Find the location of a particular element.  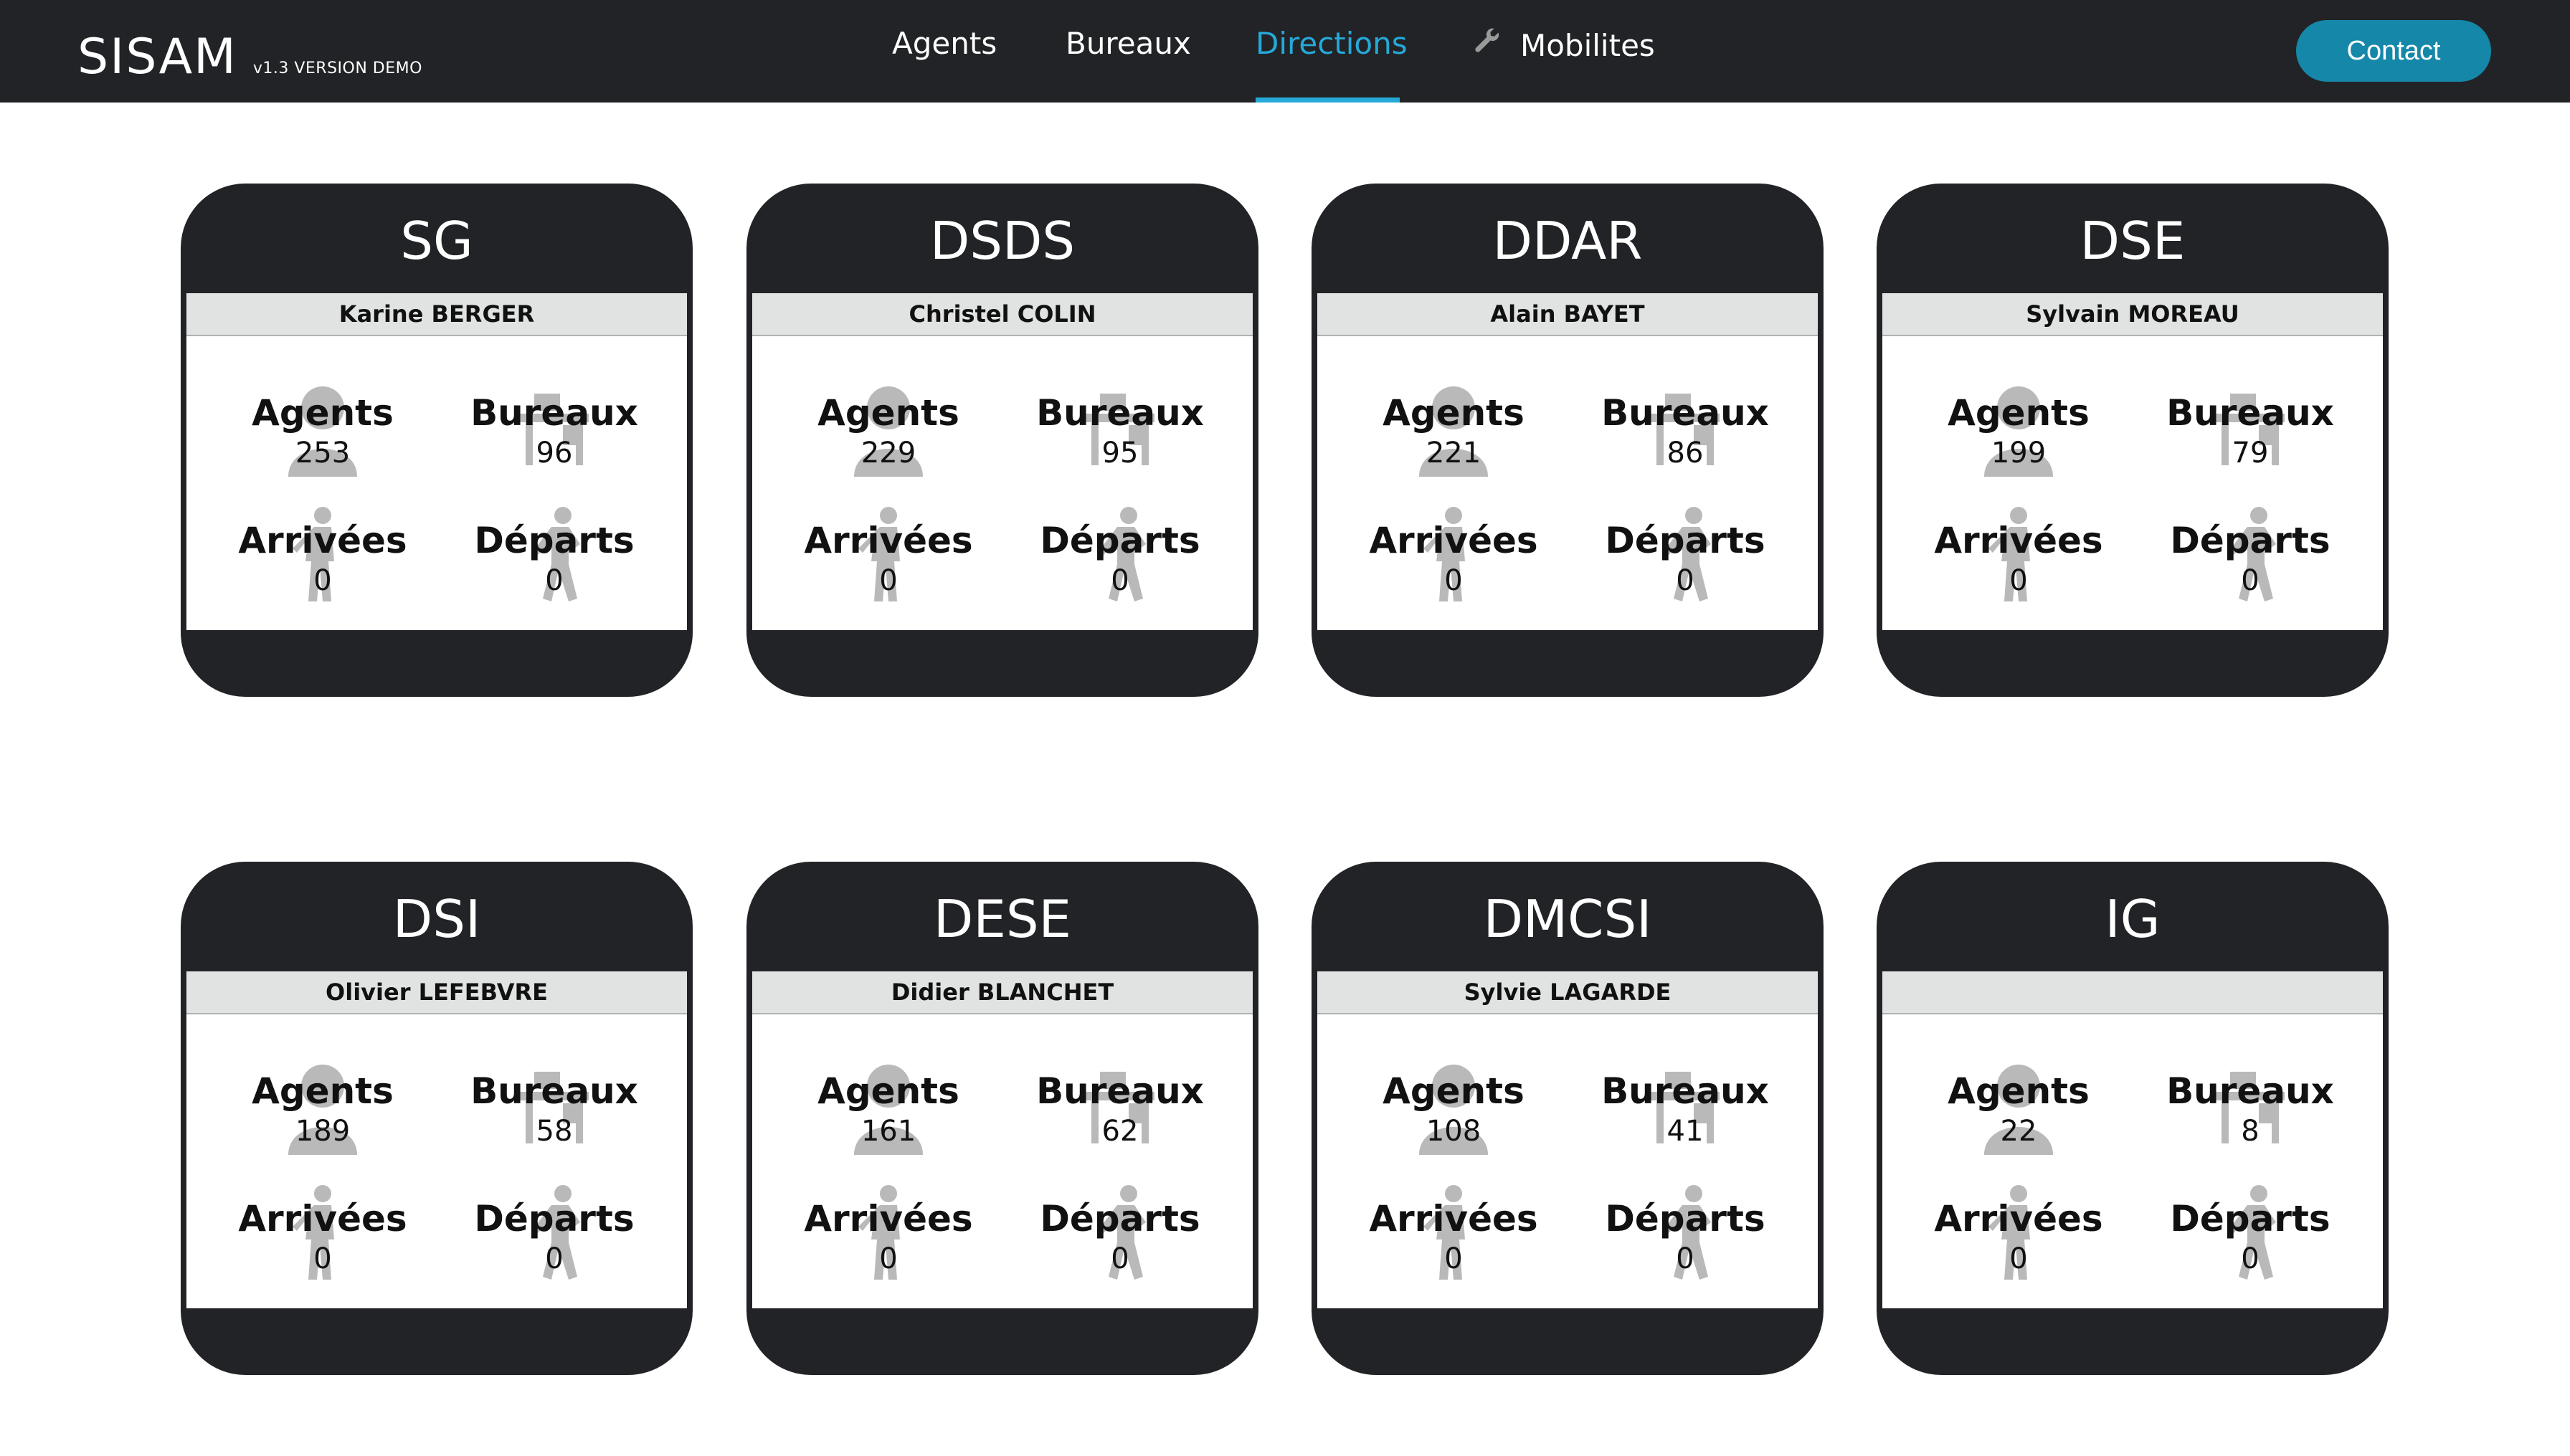

stat-bureaux: Bureaux 79 is located at coordinates (2250, 420).